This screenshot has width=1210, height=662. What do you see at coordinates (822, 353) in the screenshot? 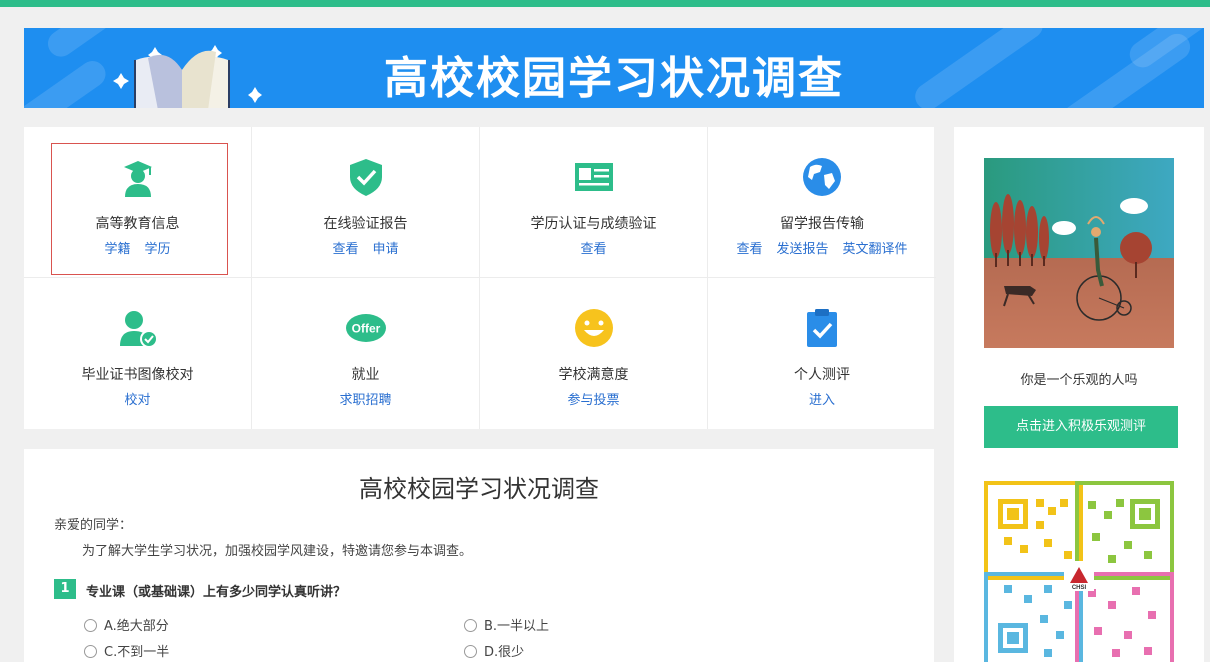
I see `service-personal-assessment: 个人测评 进入` at bounding box center [822, 353].